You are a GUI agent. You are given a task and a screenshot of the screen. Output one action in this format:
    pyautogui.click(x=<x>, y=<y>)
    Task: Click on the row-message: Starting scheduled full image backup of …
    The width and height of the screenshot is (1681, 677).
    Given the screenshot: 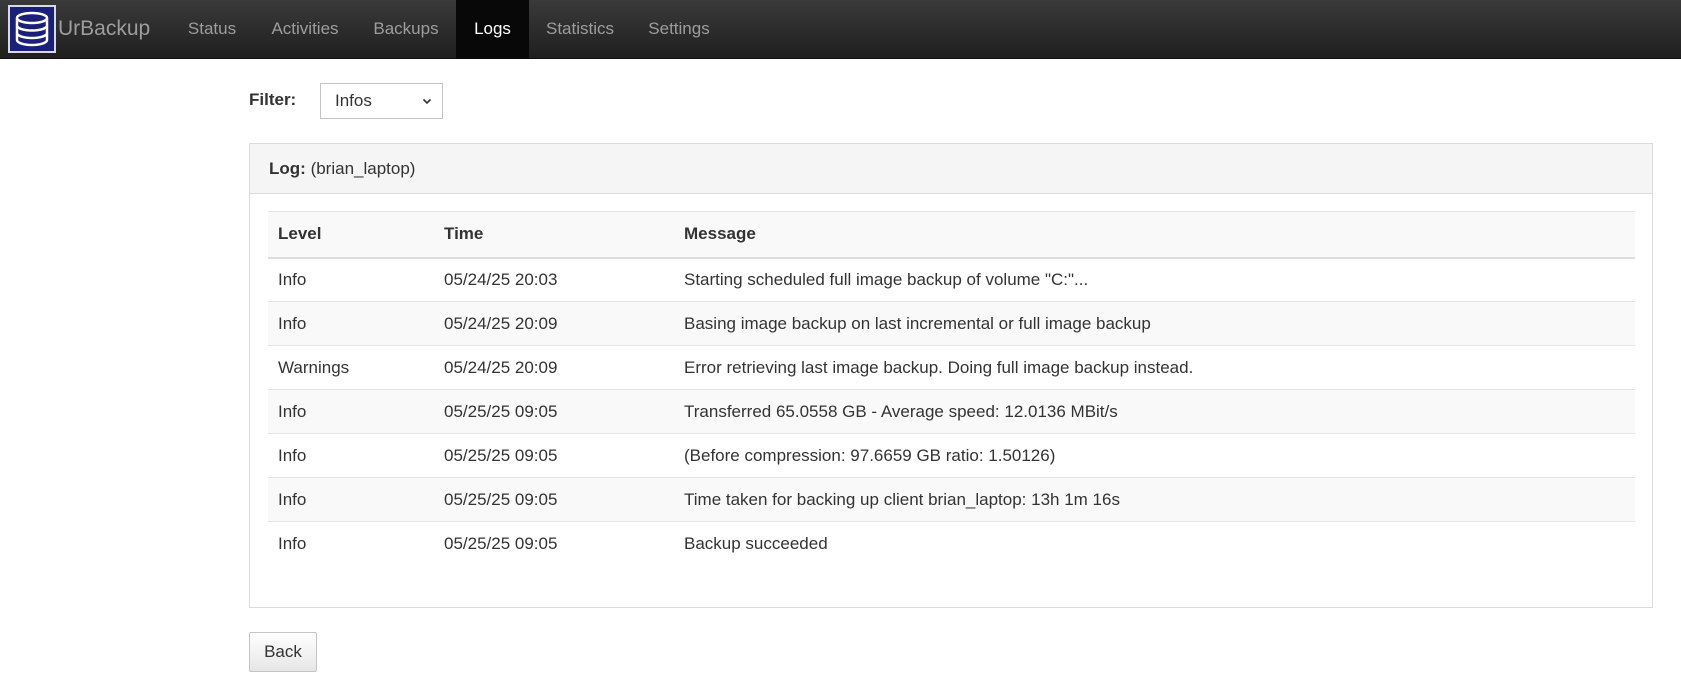 What is the action you would take?
    pyautogui.click(x=886, y=279)
    